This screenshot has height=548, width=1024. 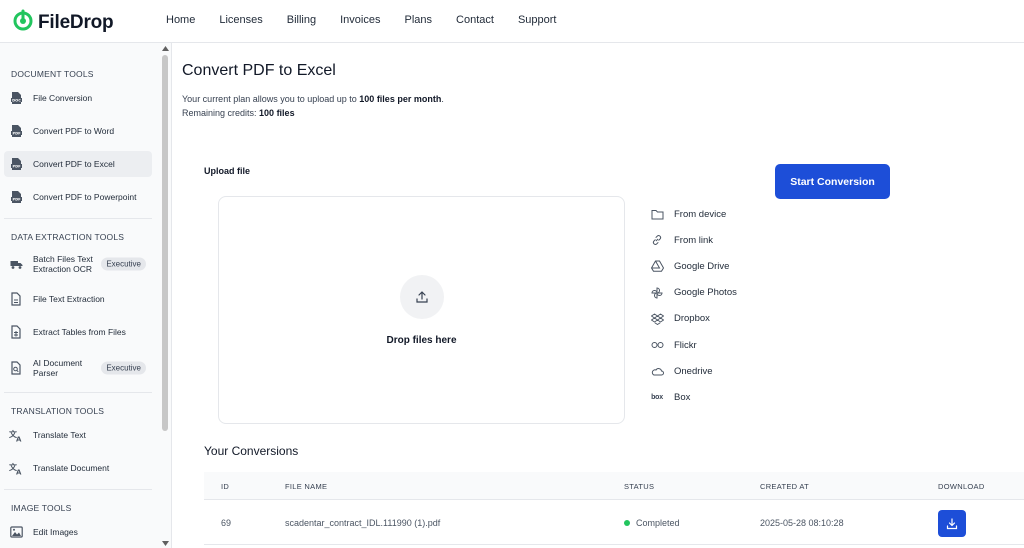 I want to click on plan-limit-value: 100 files per month, so click(x=400, y=99).